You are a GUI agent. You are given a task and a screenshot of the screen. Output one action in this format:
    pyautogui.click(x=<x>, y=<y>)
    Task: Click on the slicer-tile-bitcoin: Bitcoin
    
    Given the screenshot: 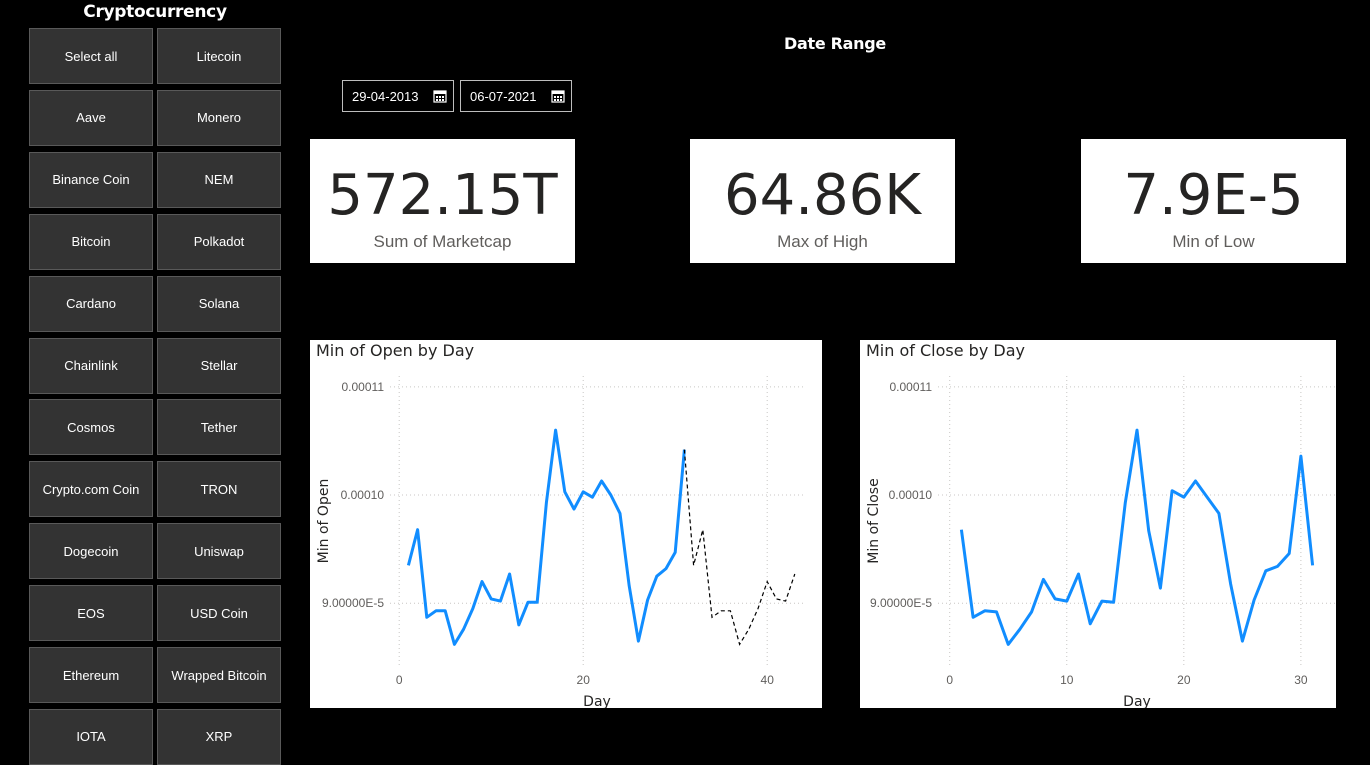 What is the action you would take?
    pyautogui.click(x=91, y=241)
    